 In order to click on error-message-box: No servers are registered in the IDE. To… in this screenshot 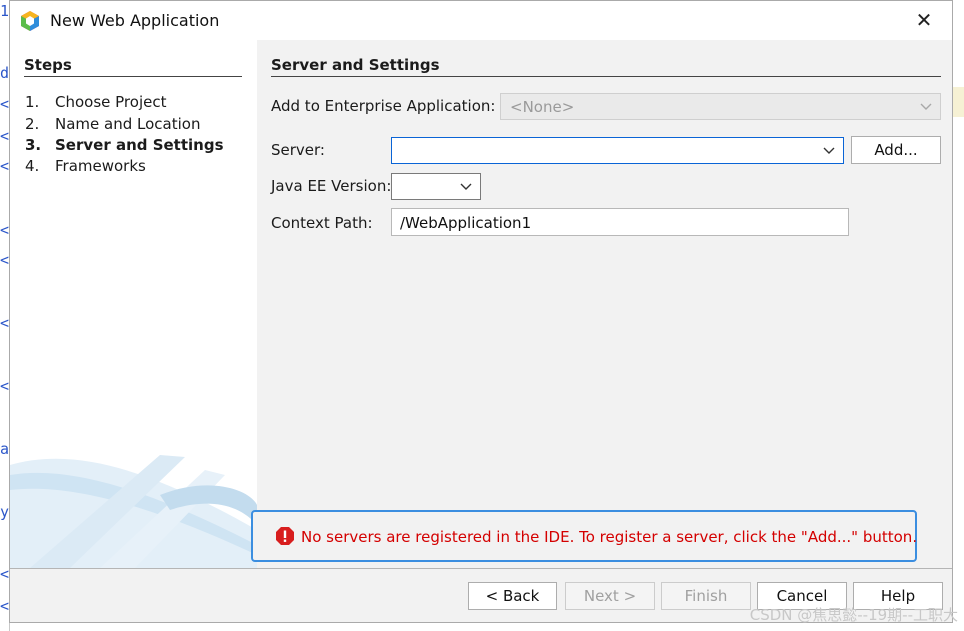, I will do `click(584, 536)`.